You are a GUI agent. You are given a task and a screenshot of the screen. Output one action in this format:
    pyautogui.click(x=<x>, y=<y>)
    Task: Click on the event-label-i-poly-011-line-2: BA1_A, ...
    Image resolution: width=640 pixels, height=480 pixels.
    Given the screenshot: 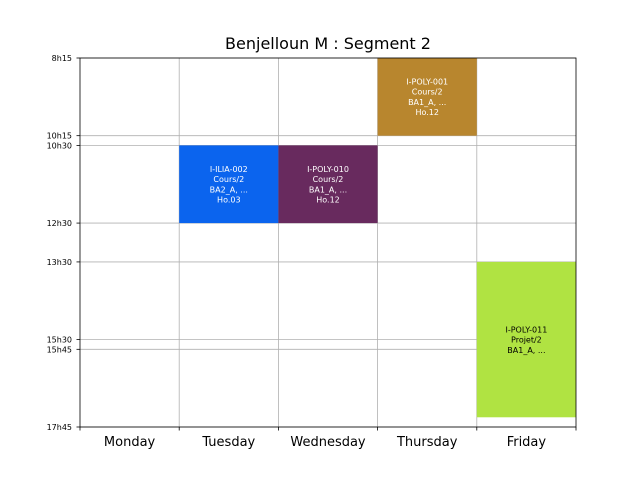 What is the action you would take?
    pyautogui.click(x=526, y=350)
    